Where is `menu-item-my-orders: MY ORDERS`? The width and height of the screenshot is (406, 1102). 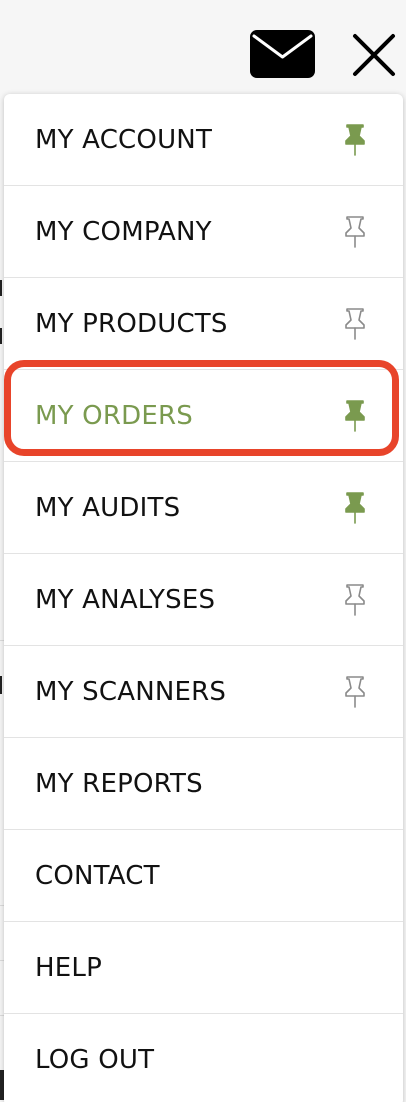
menu-item-my-orders: MY ORDERS is located at coordinates (203, 416).